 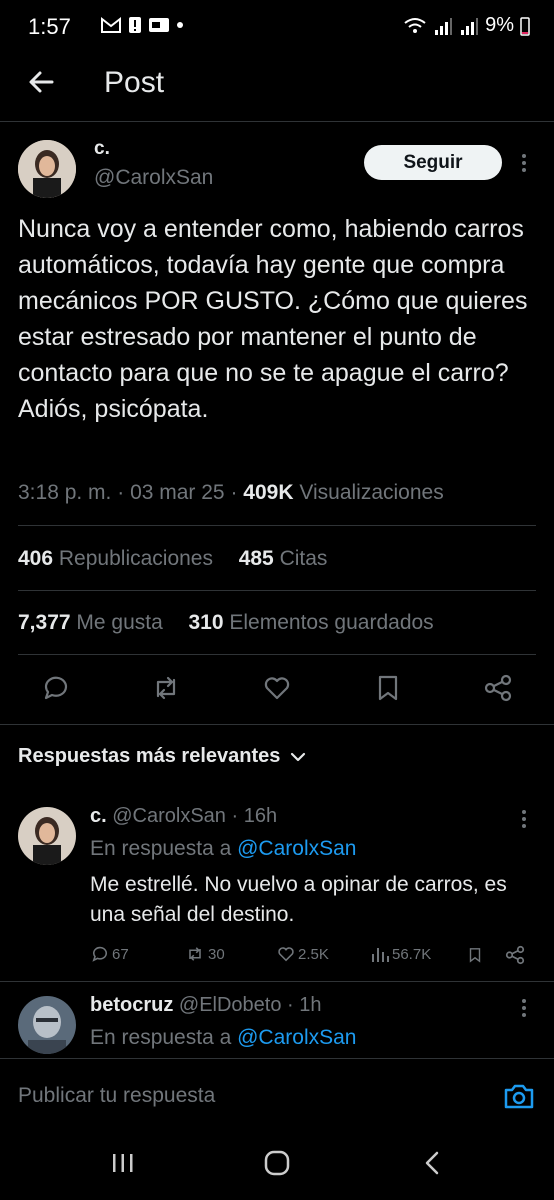 What do you see at coordinates (499, 25) in the screenshot?
I see `battery-percent: 9%` at bounding box center [499, 25].